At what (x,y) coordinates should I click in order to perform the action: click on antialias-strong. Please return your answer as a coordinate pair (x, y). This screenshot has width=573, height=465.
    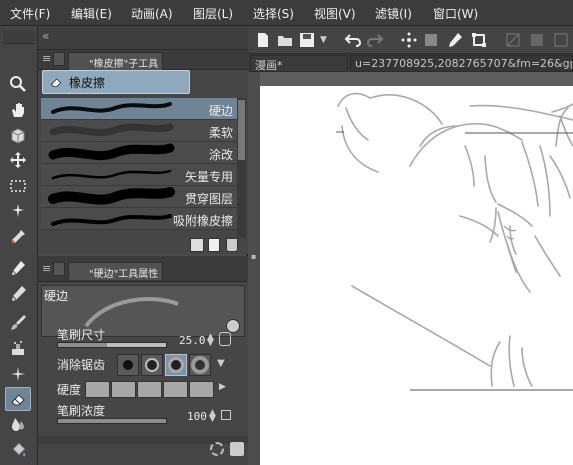
    Looking at the image, I should click on (200, 365).